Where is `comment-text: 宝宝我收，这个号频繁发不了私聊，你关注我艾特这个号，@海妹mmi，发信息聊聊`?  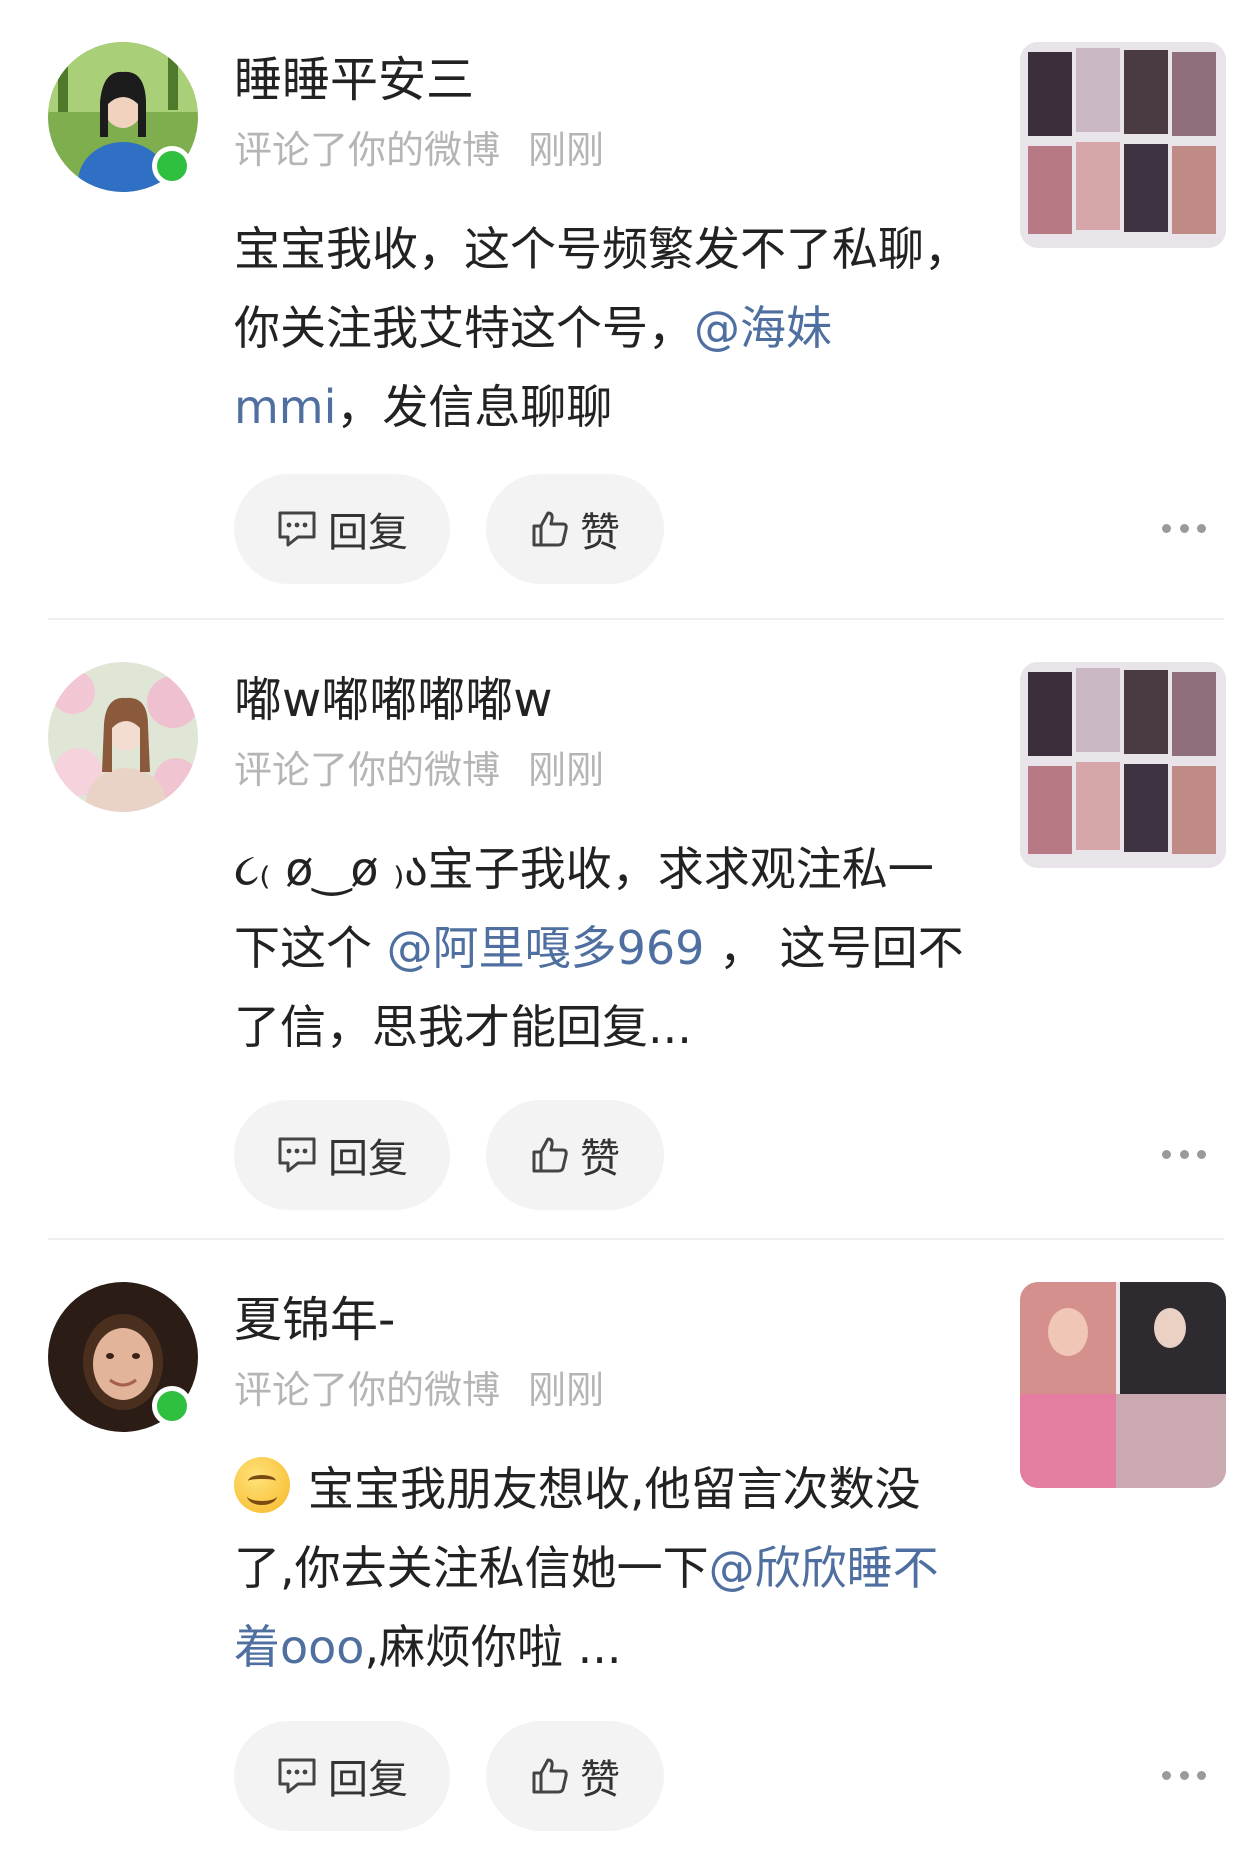
comment-text: 宝宝我收，这个号频繁发不了私聊，你关注我艾特这个号，@海妹mmi，发信息聊聊 is located at coordinates (604, 328).